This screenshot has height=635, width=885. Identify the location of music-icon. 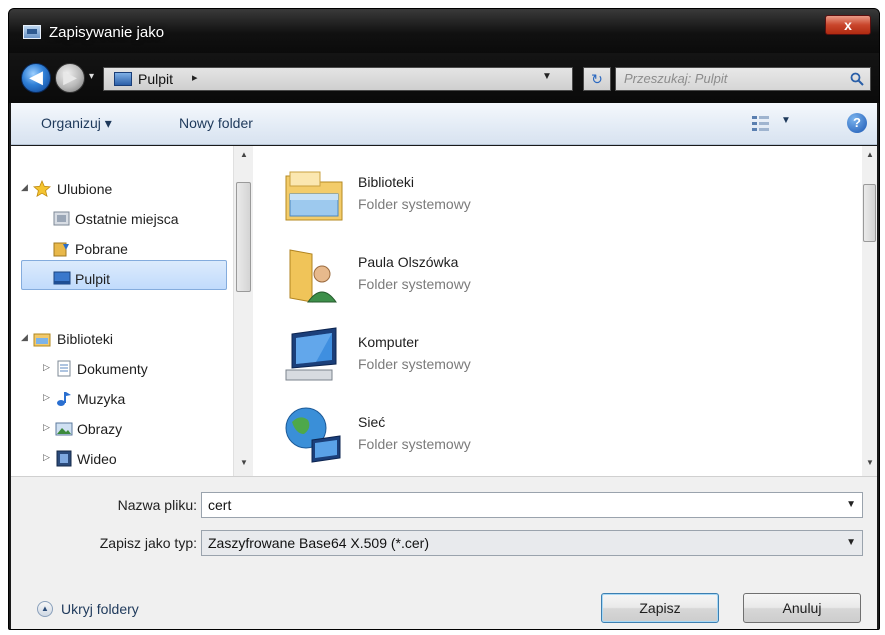
(64, 399).